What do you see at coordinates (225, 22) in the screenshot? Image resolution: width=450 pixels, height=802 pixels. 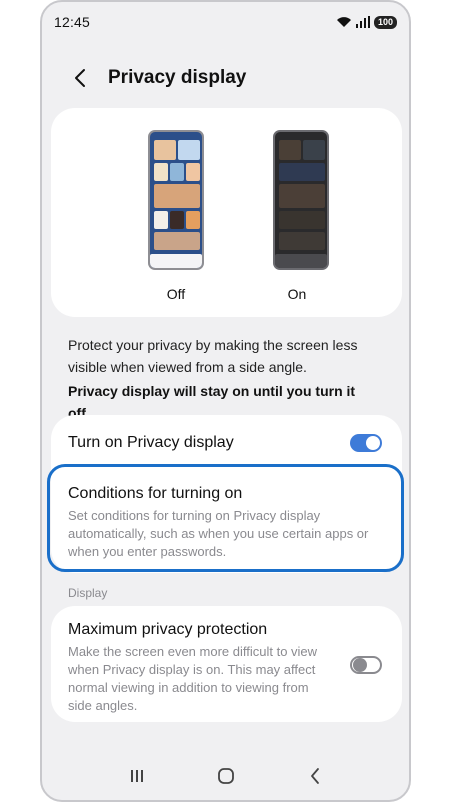 I see `status-bar: 12:45 100` at bounding box center [225, 22].